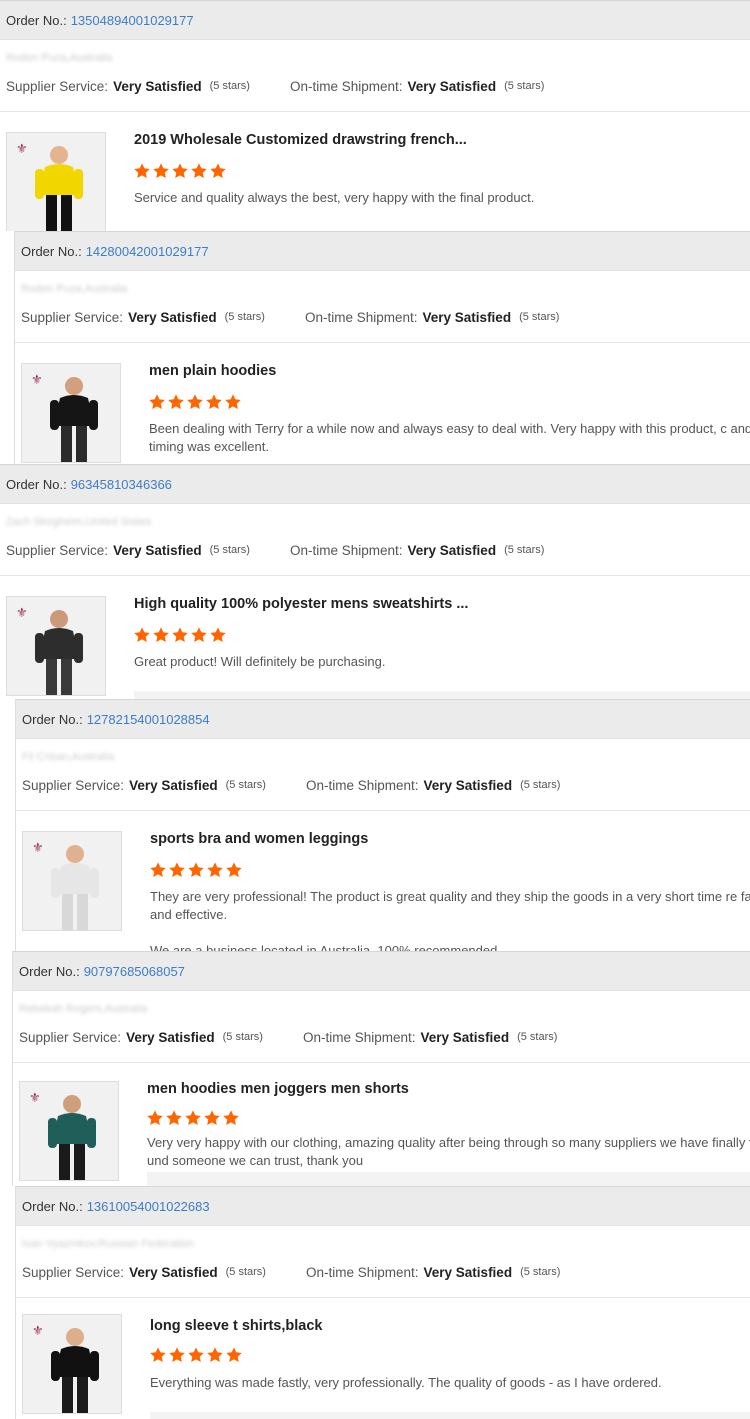 Image resolution: width=750 pixels, height=1419 pixels. I want to click on order-number-link: 12782154001028854, so click(148, 719).